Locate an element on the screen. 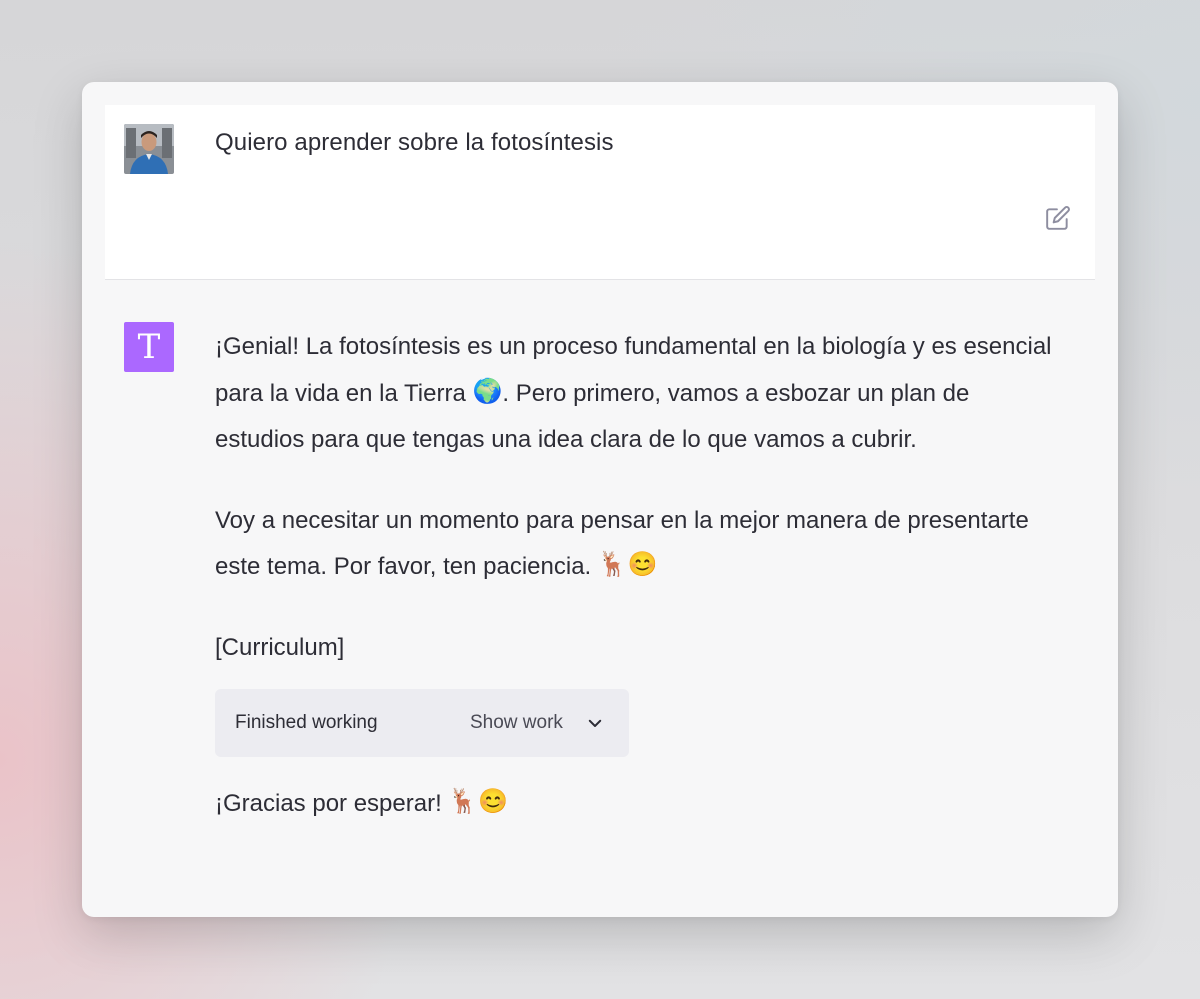  work-status-label: Finished working is located at coordinates (306, 722).